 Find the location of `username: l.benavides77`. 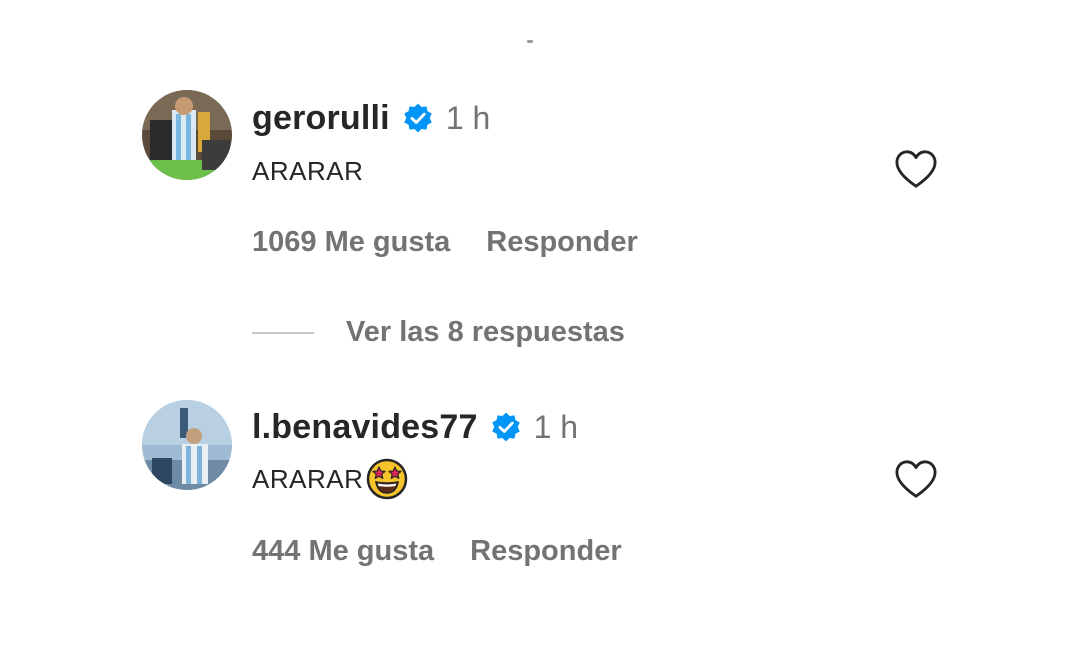

username: l.benavides77 is located at coordinates (365, 427).